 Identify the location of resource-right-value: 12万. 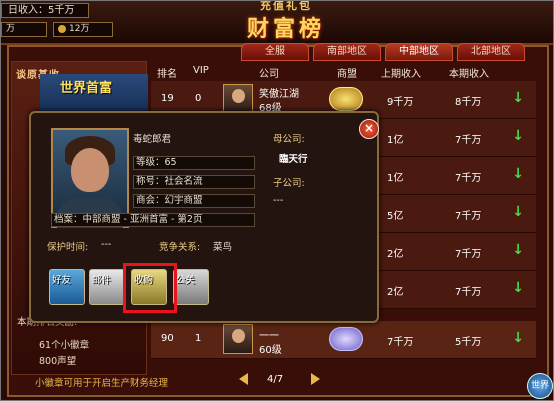
(79, 29).